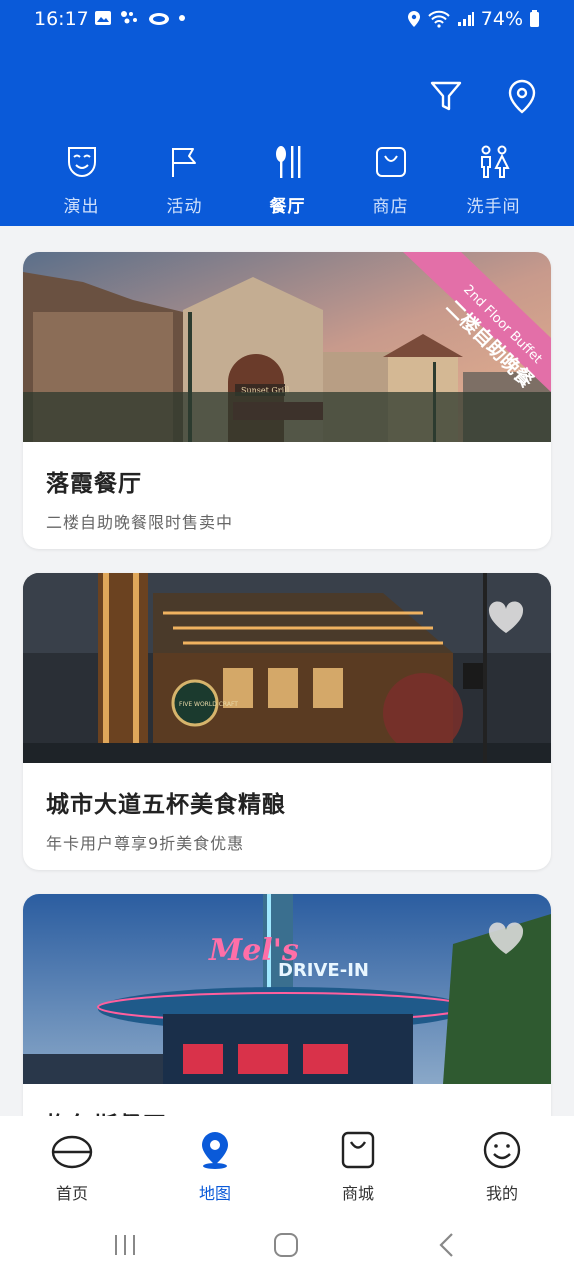 The width and height of the screenshot is (574, 1280). I want to click on sign-drive-in: DRIVE-IN, so click(323, 970).